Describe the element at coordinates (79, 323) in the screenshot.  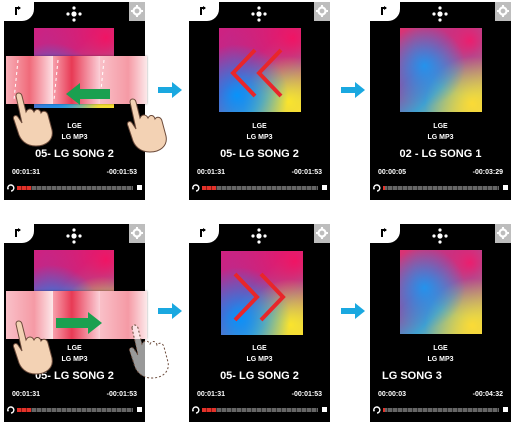
I see `swipe-right-arrow-icon` at that location.